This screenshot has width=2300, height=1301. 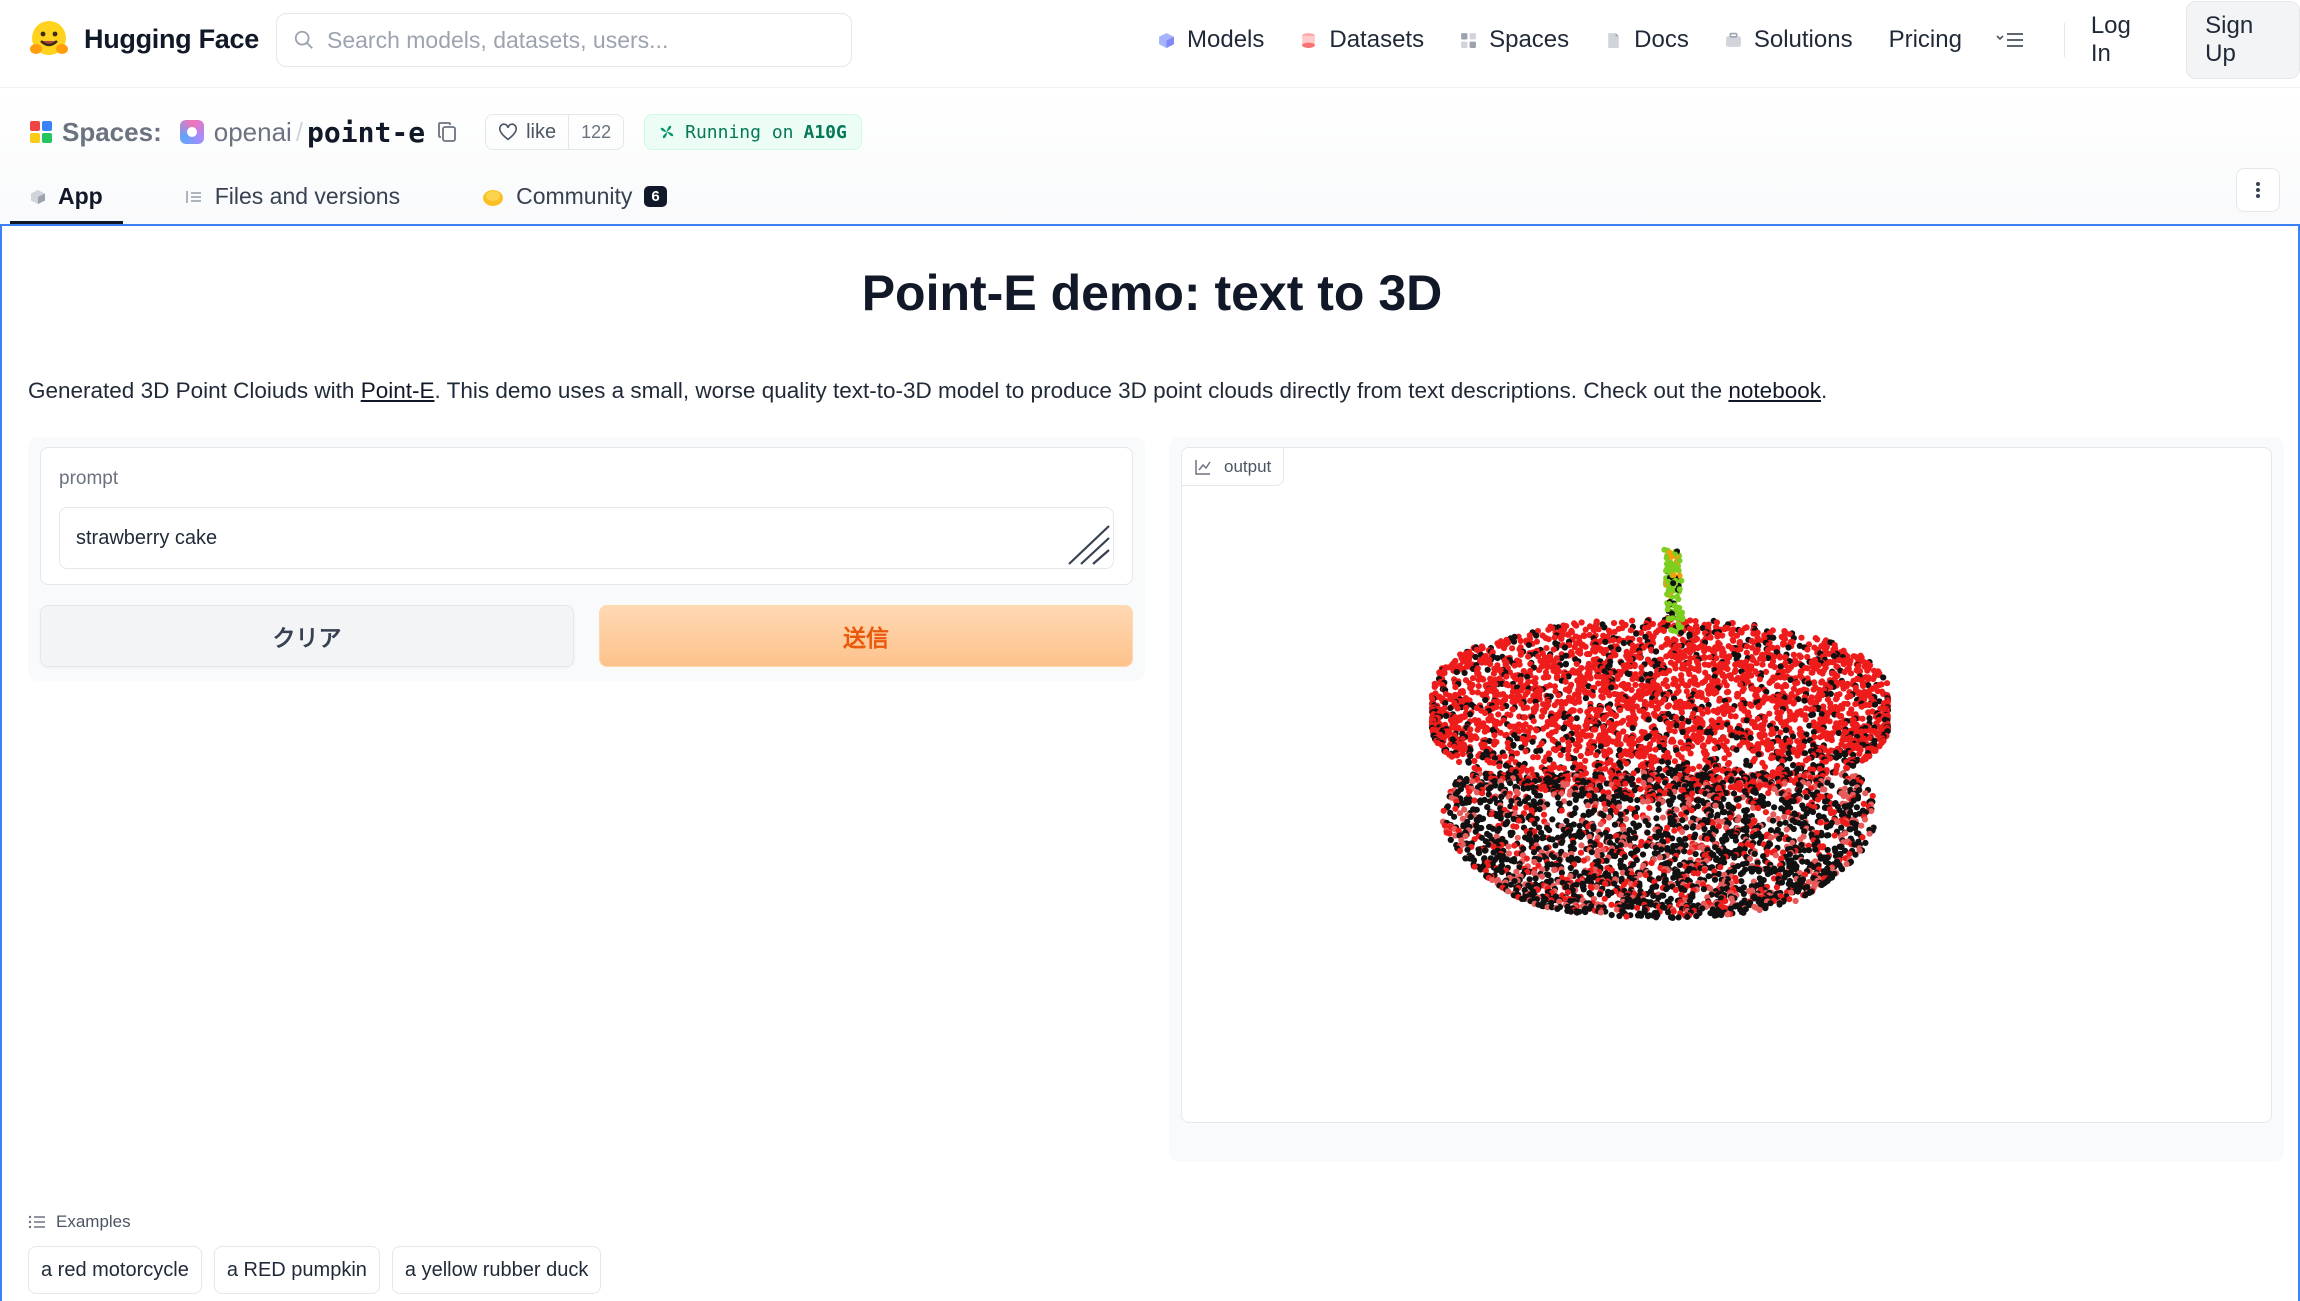 I want to click on org-name: openai, so click(x=253, y=132).